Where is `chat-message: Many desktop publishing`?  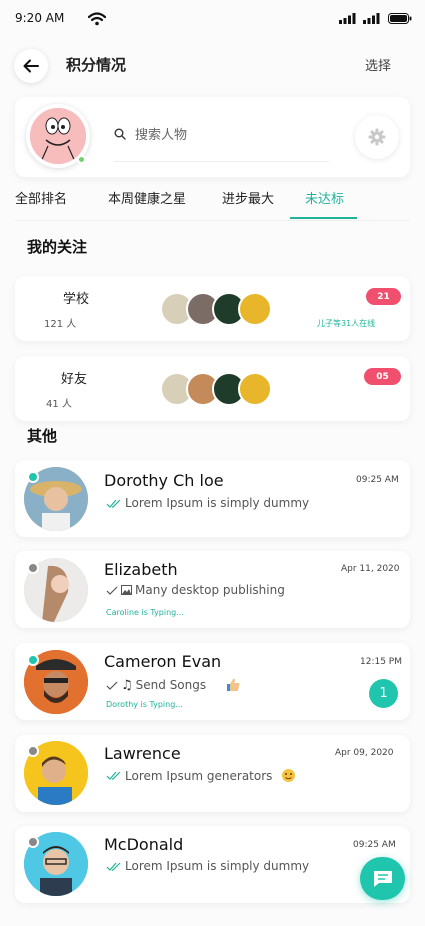
chat-message: Many desktop publishing is located at coordinates (195, 590).